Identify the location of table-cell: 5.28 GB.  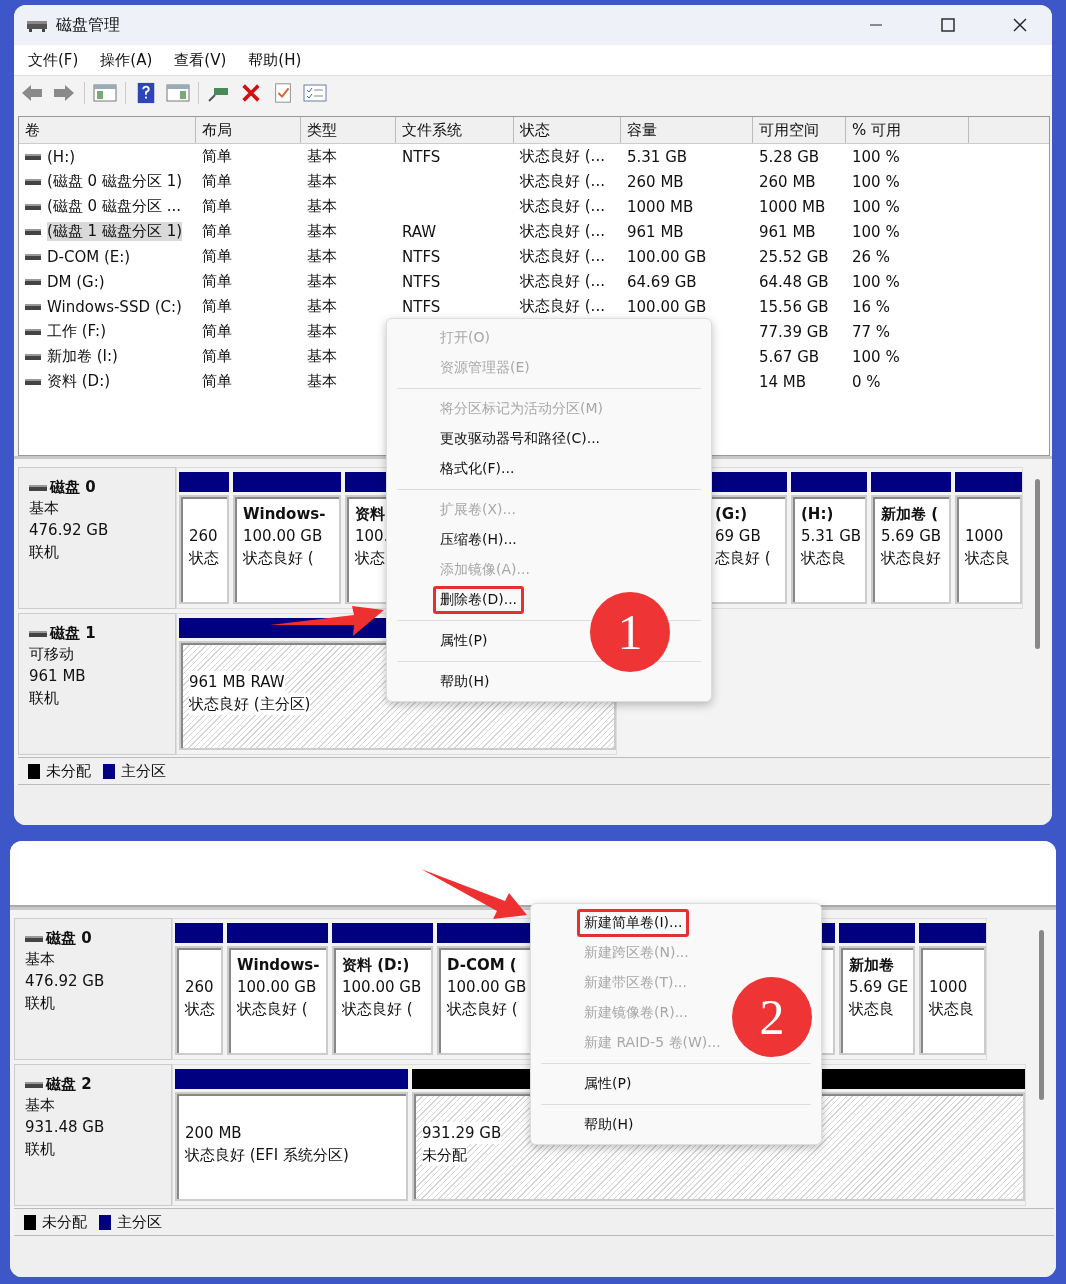
(789, 156).